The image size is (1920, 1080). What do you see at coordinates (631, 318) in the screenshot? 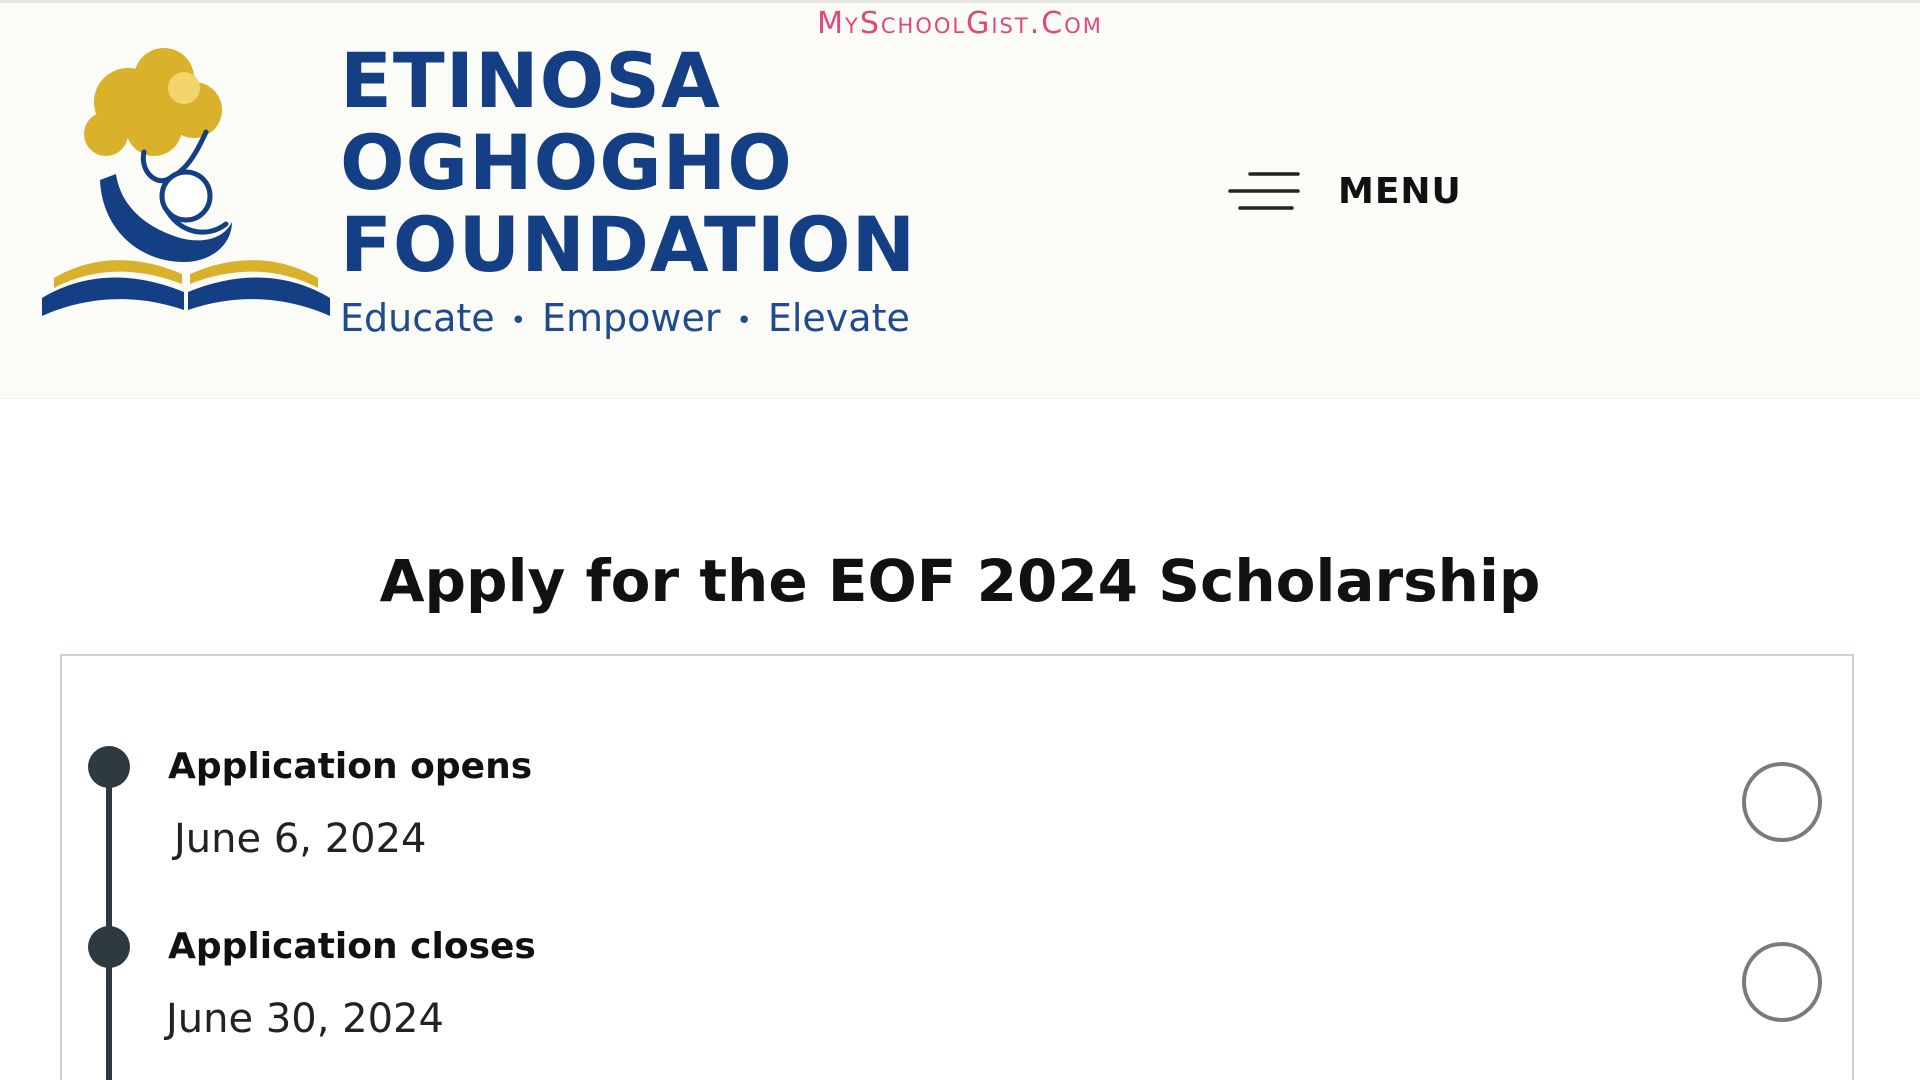
I see `tagline-empower: Empower` at bounding box center [631, 318].